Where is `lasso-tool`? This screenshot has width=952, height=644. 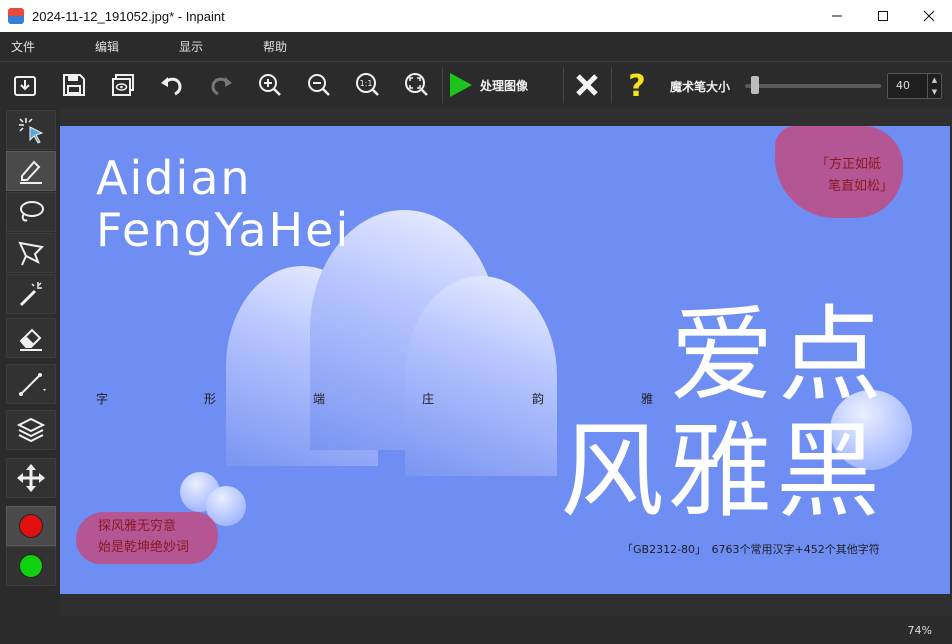
lasso-tool is located at coordinates (31, 212).